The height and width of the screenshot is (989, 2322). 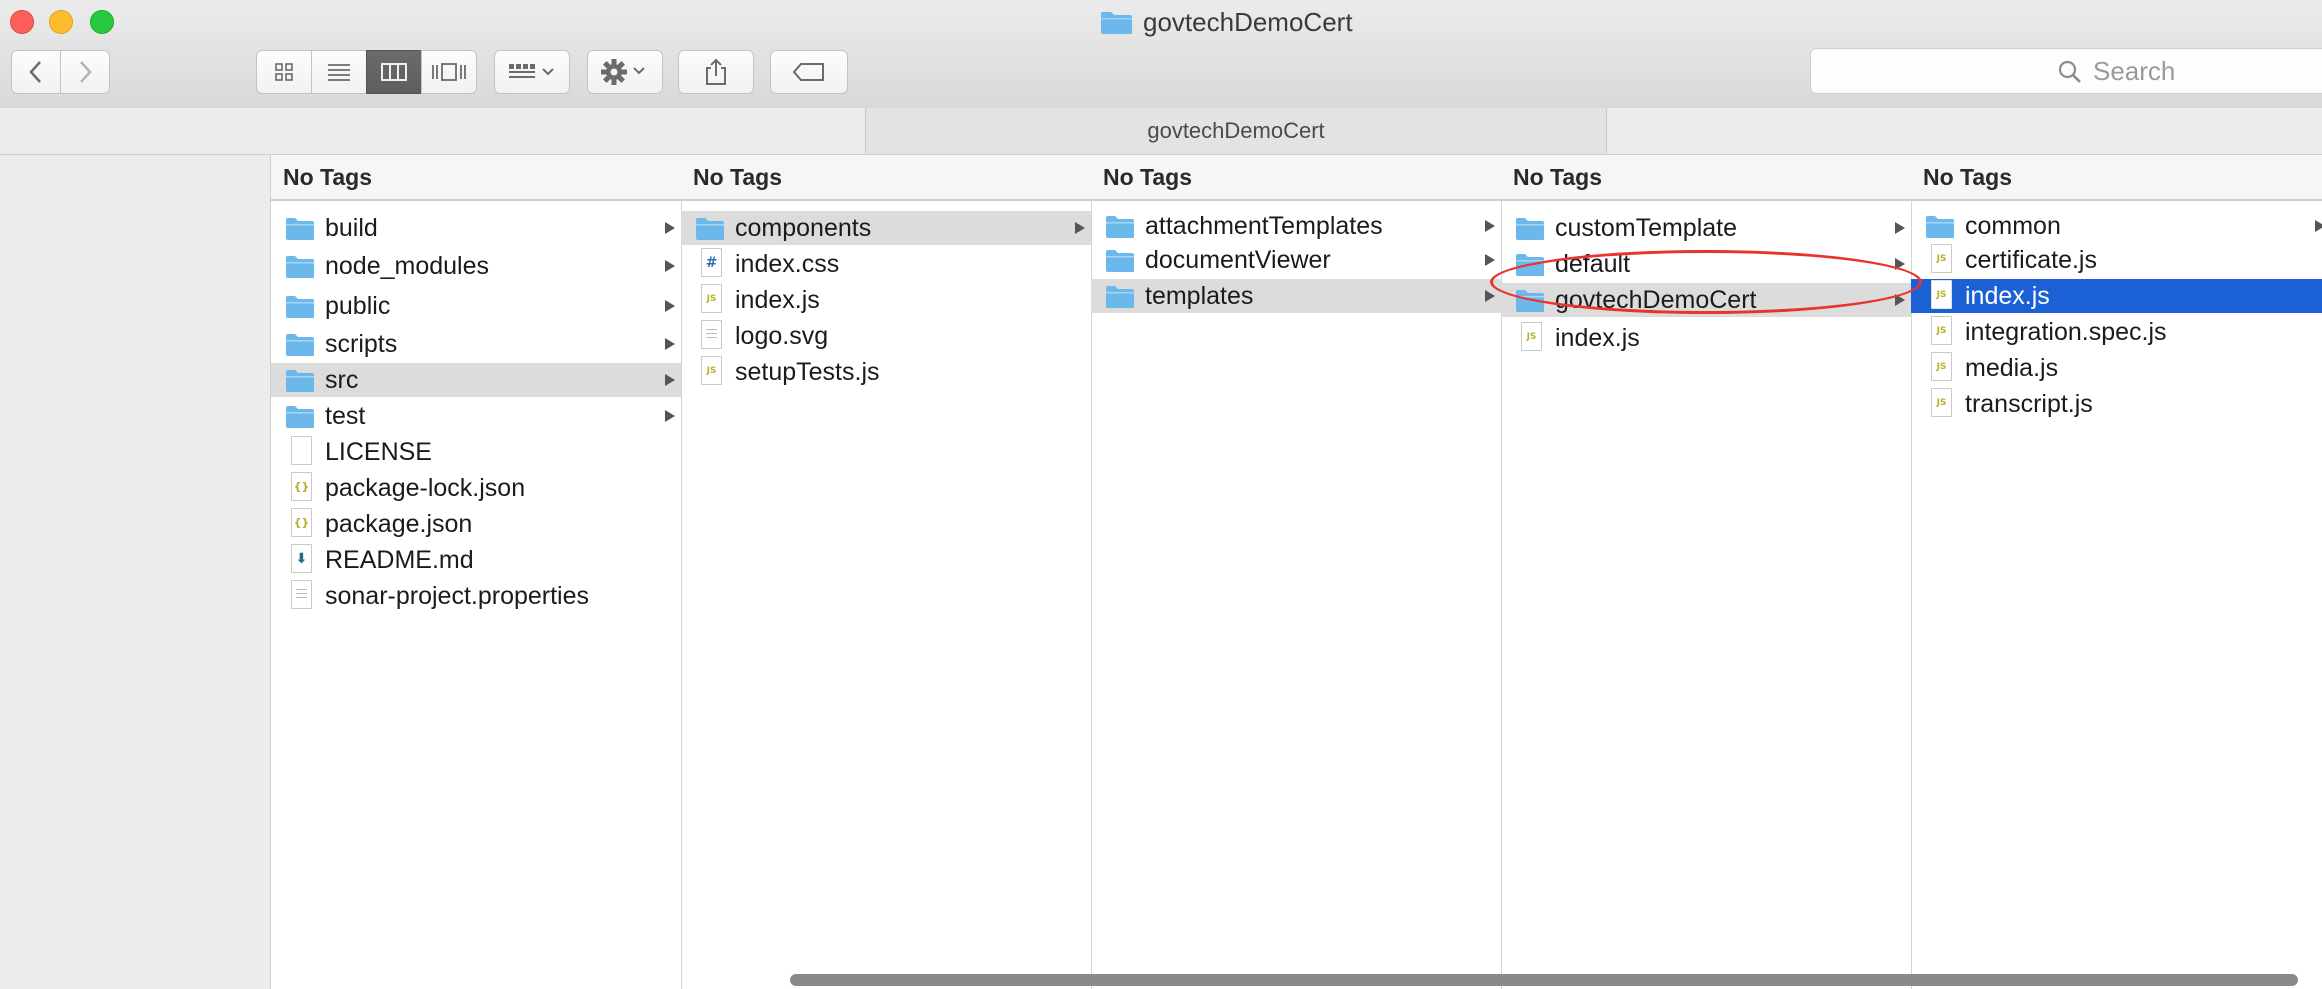 I want to click on share-button, so click(x=716, y=72).